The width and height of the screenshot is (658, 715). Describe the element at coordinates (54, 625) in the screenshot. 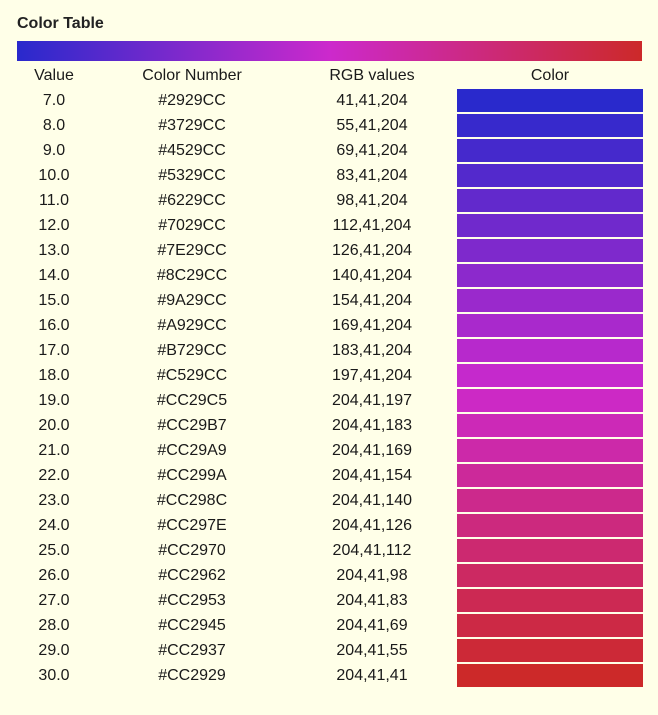

I see `value-cell: 28.0` at that location.